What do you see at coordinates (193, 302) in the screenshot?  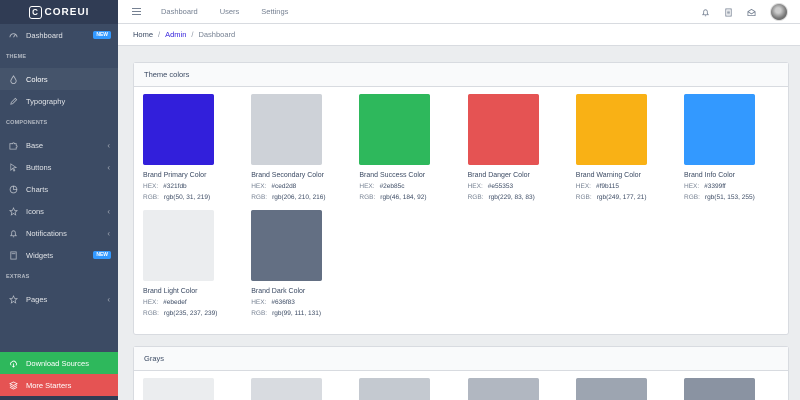 I see `color-hex-row: HEX: #ebedef` at bounding box center [193, 302].